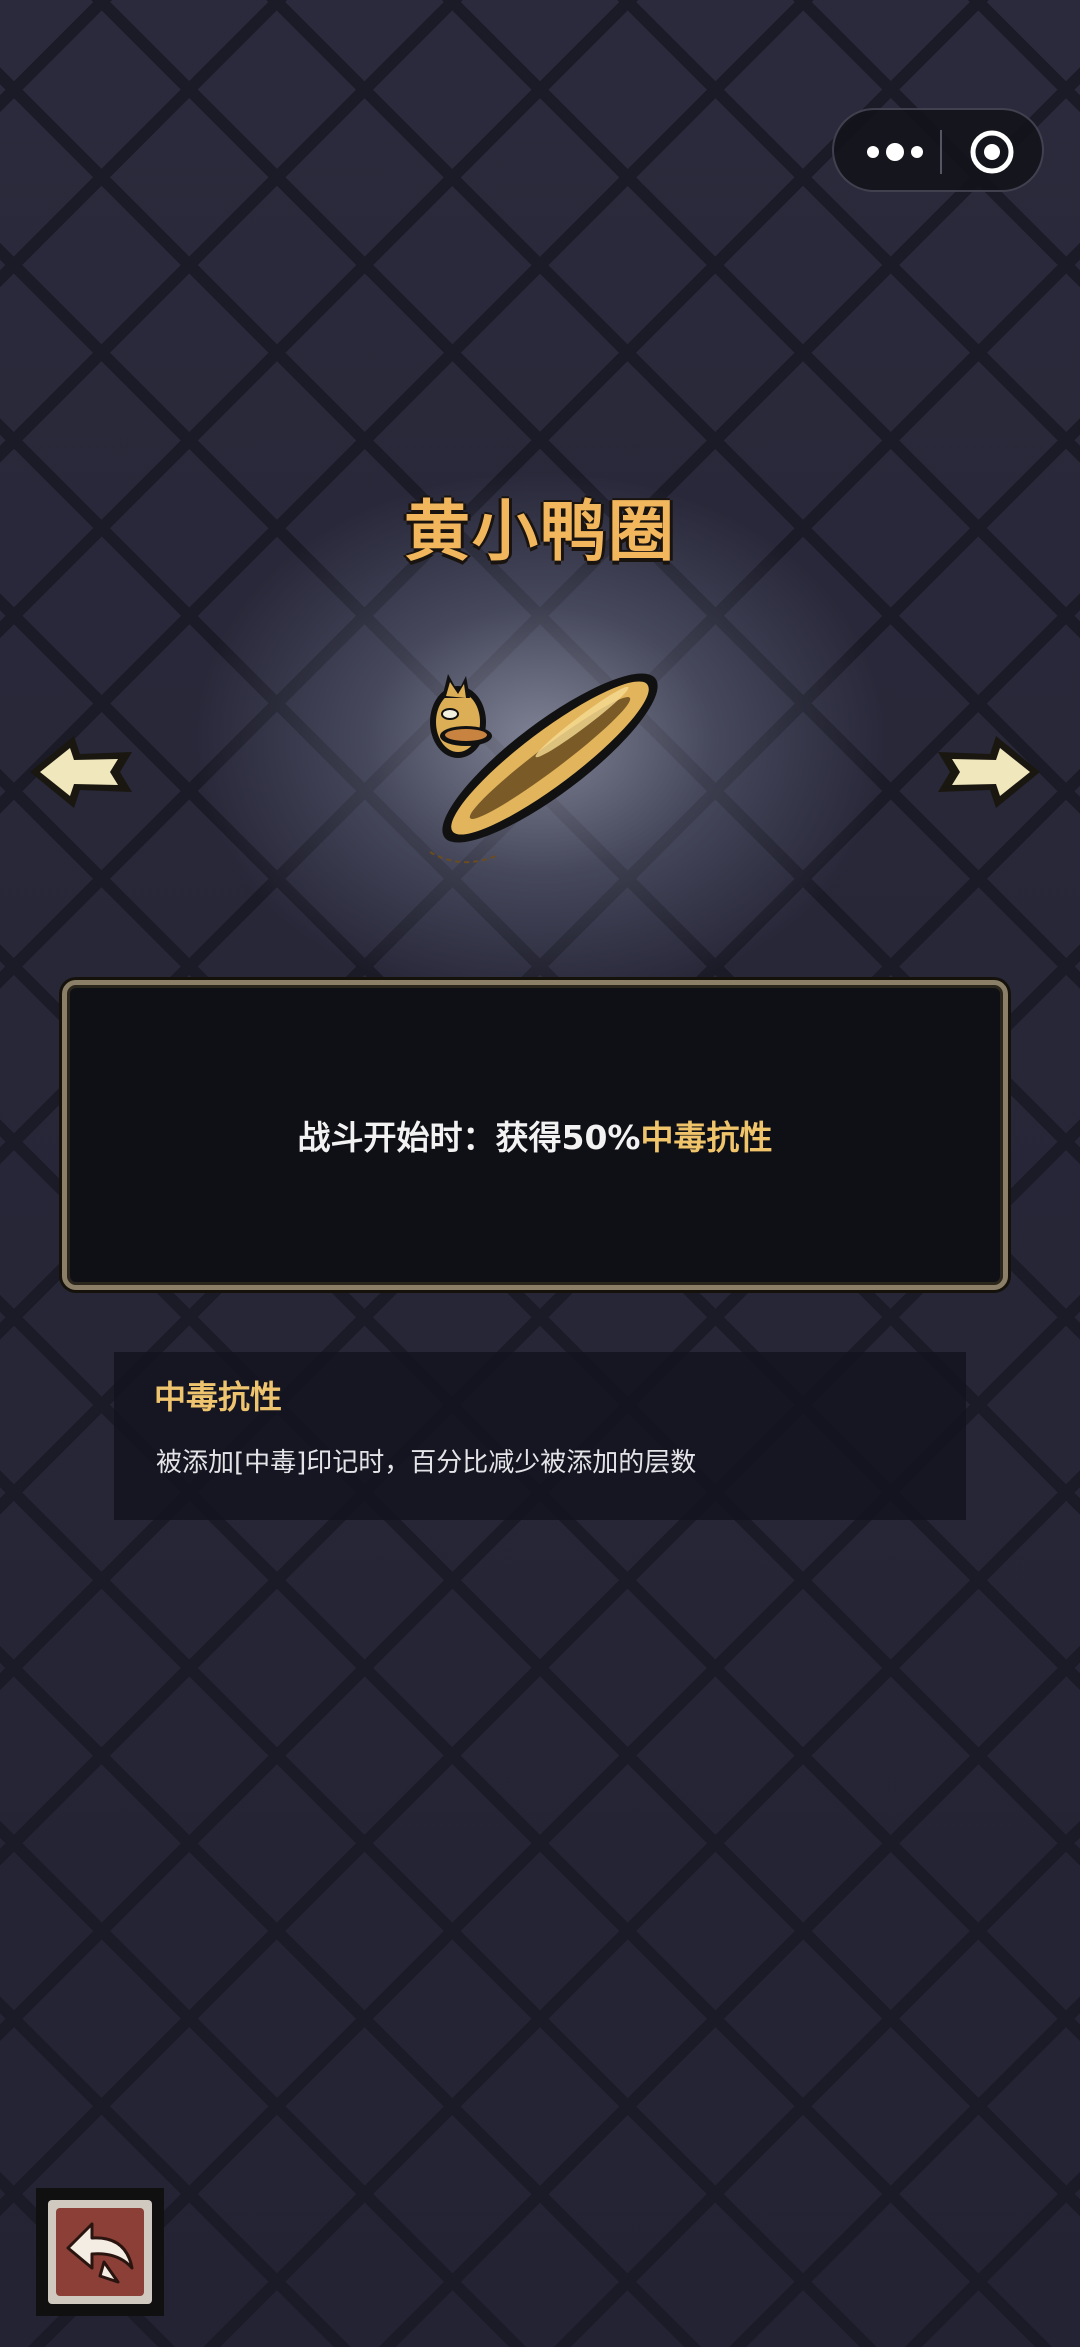 This screenshot has width=1080, height=2347. I want to click on more-dots-icon, so click(895, 152).